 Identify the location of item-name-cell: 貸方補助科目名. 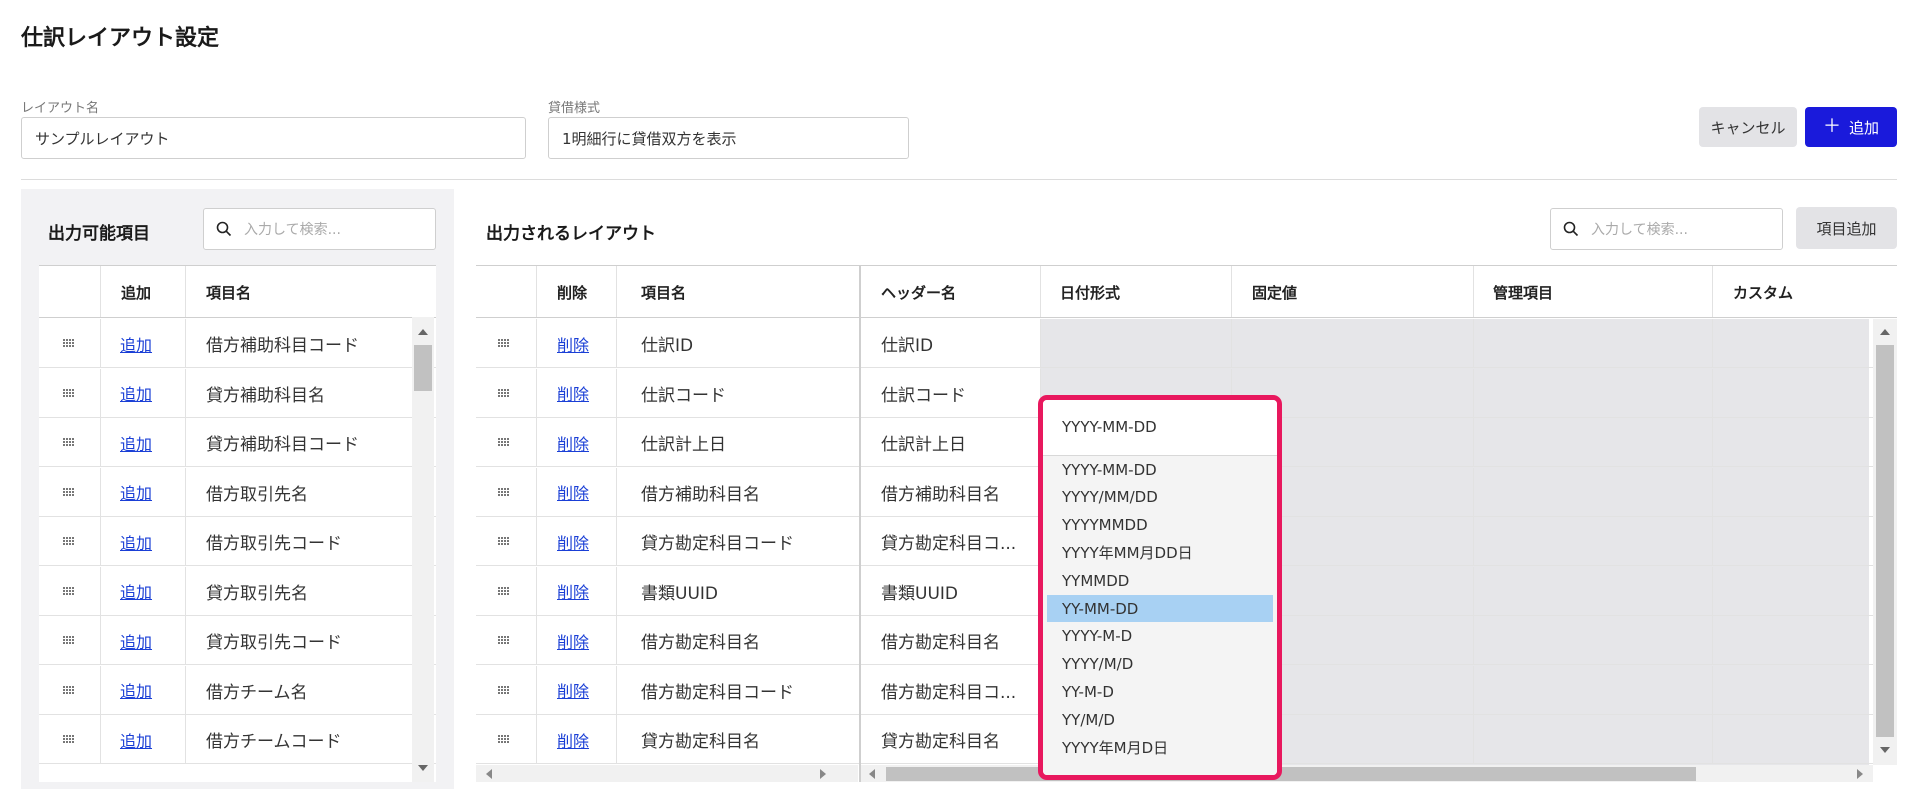
(265, 395).